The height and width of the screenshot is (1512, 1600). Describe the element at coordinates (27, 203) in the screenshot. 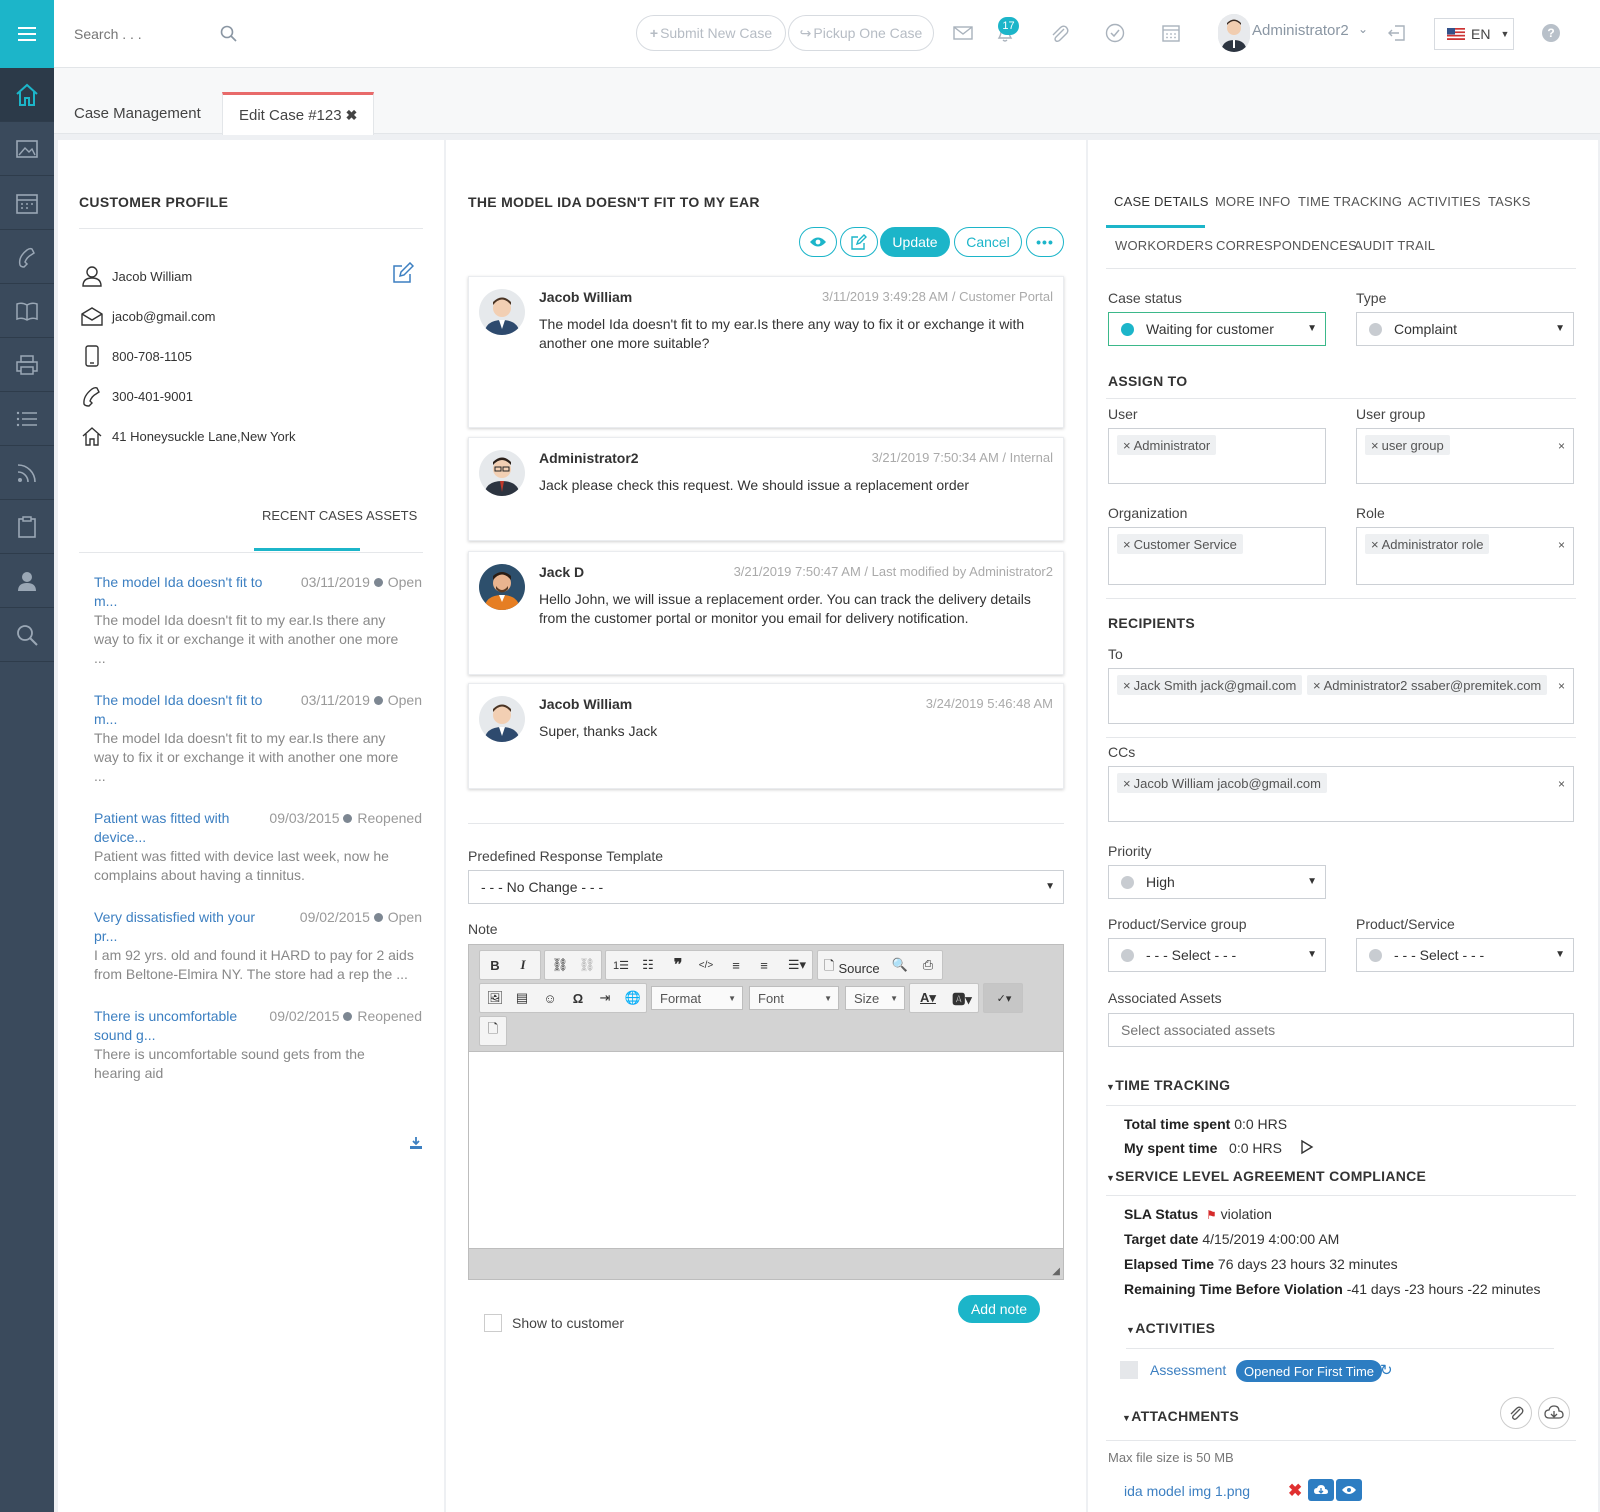

I see `sidebar-item-calendar` at that location.